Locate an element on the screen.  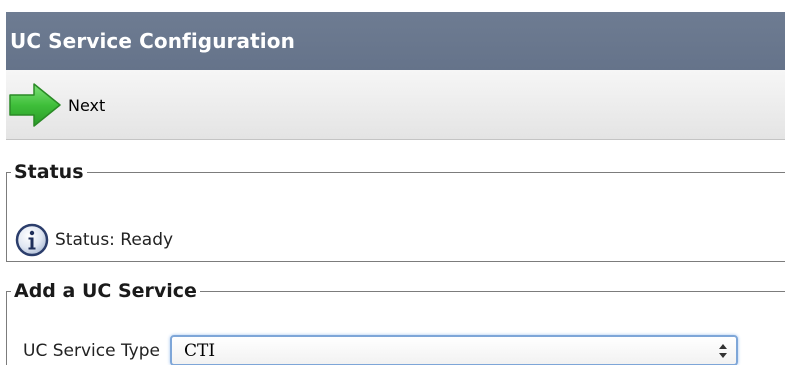
info-icon is located at coordinates (32, 240).